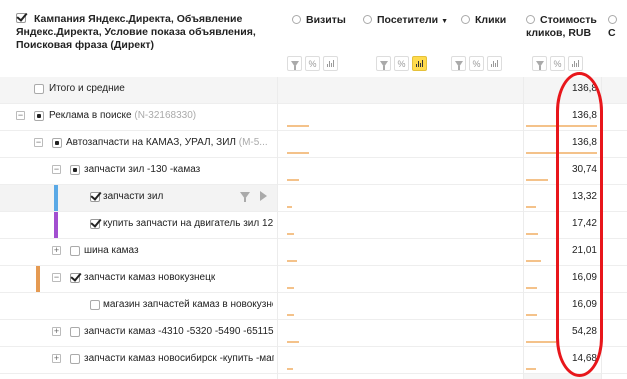 The width and height of the screenshot is (627, 379). Describe the element at coordinates (319, 20) in the screenshot. I see `column-header-visits: Визиты` at that location.